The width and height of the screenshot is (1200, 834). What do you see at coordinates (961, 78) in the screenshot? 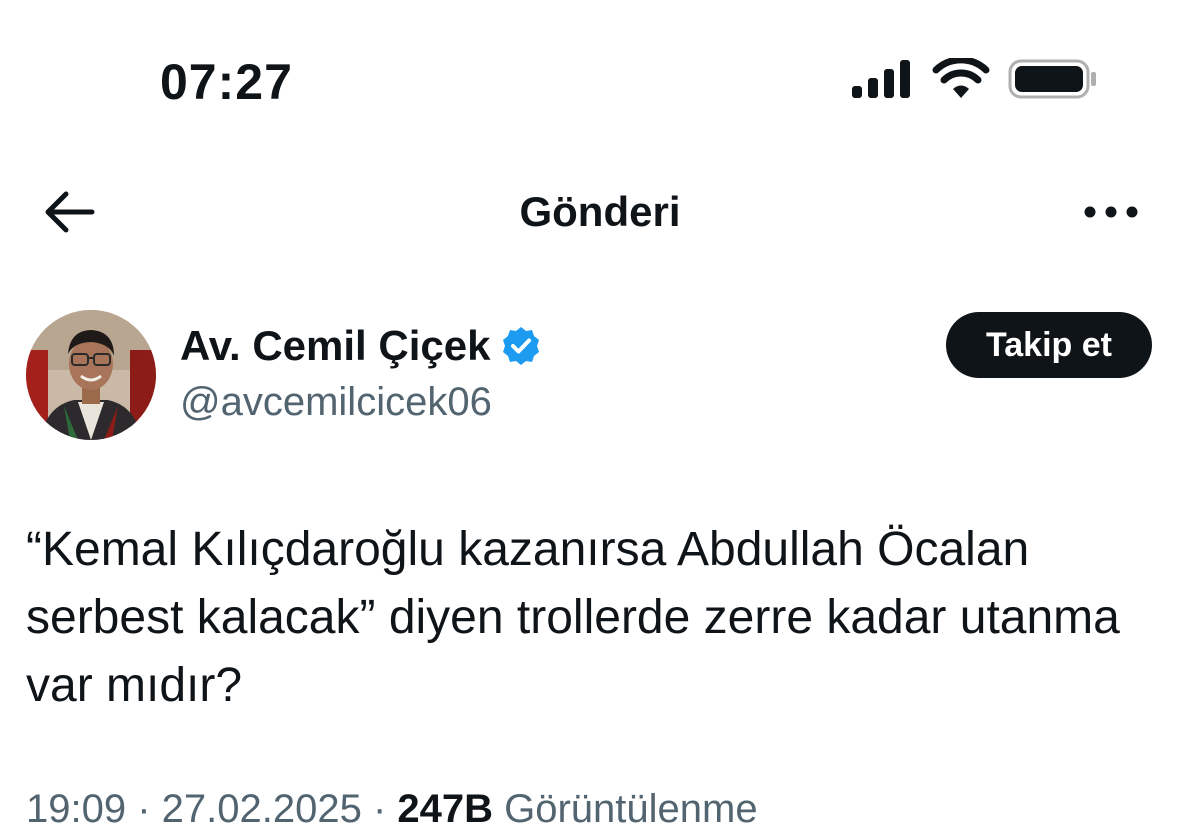
I see `wifi-icon` at bounding box center [961, 78].